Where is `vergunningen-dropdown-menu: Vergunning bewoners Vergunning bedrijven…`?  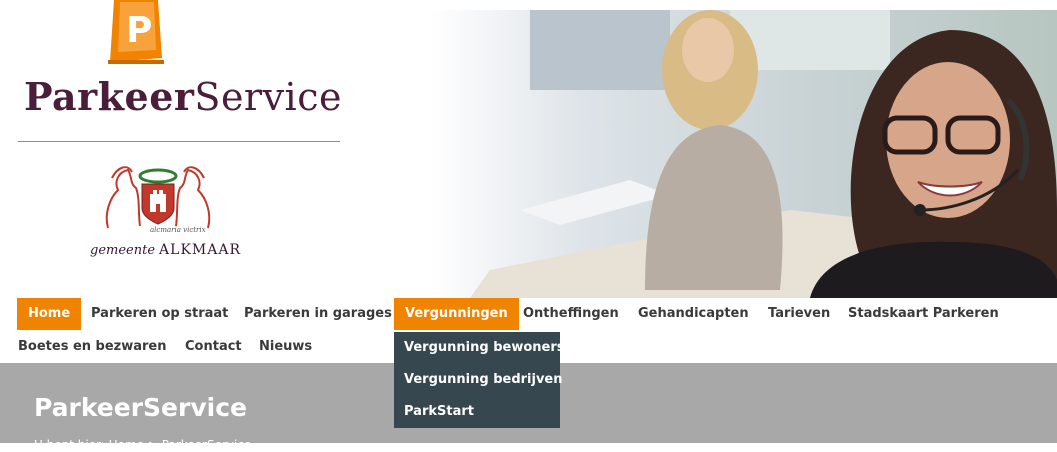
vergunningen-dropdown-menu: Vergunning bewoners Vergunning bedrijven… is located at coordinates (479, 380).